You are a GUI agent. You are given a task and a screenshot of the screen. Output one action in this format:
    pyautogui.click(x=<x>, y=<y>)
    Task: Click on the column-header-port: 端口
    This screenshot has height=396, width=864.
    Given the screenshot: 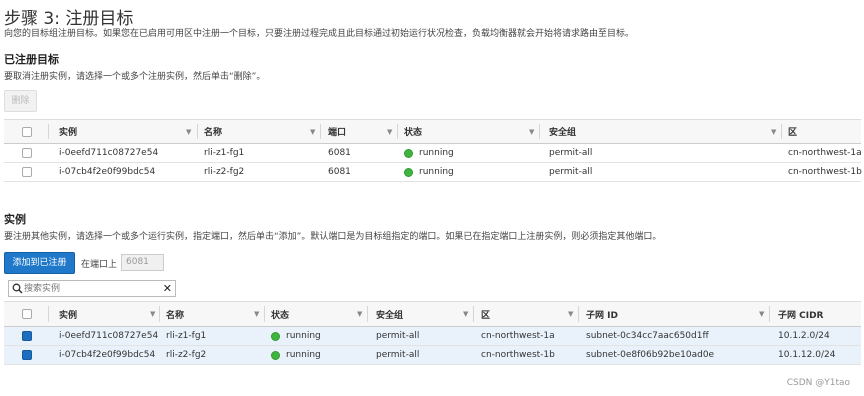 What is the action you would take?
    pyautogui.click(x=337, y=131)
    